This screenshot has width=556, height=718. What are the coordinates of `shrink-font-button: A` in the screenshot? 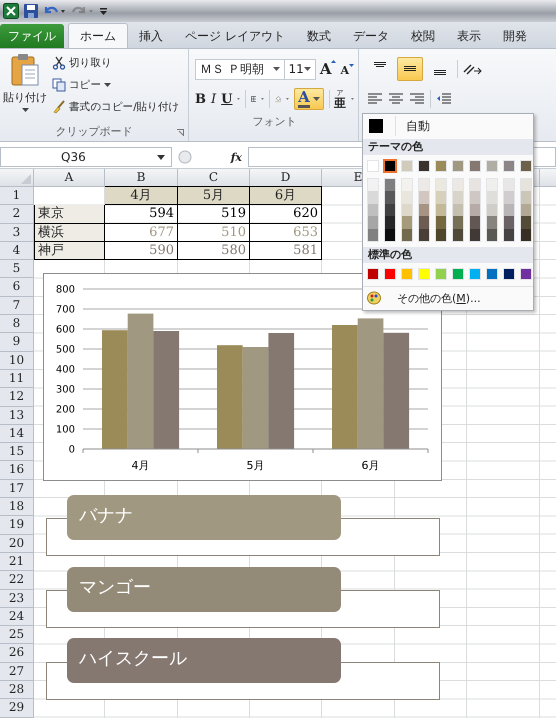 It's located at (347, 69).